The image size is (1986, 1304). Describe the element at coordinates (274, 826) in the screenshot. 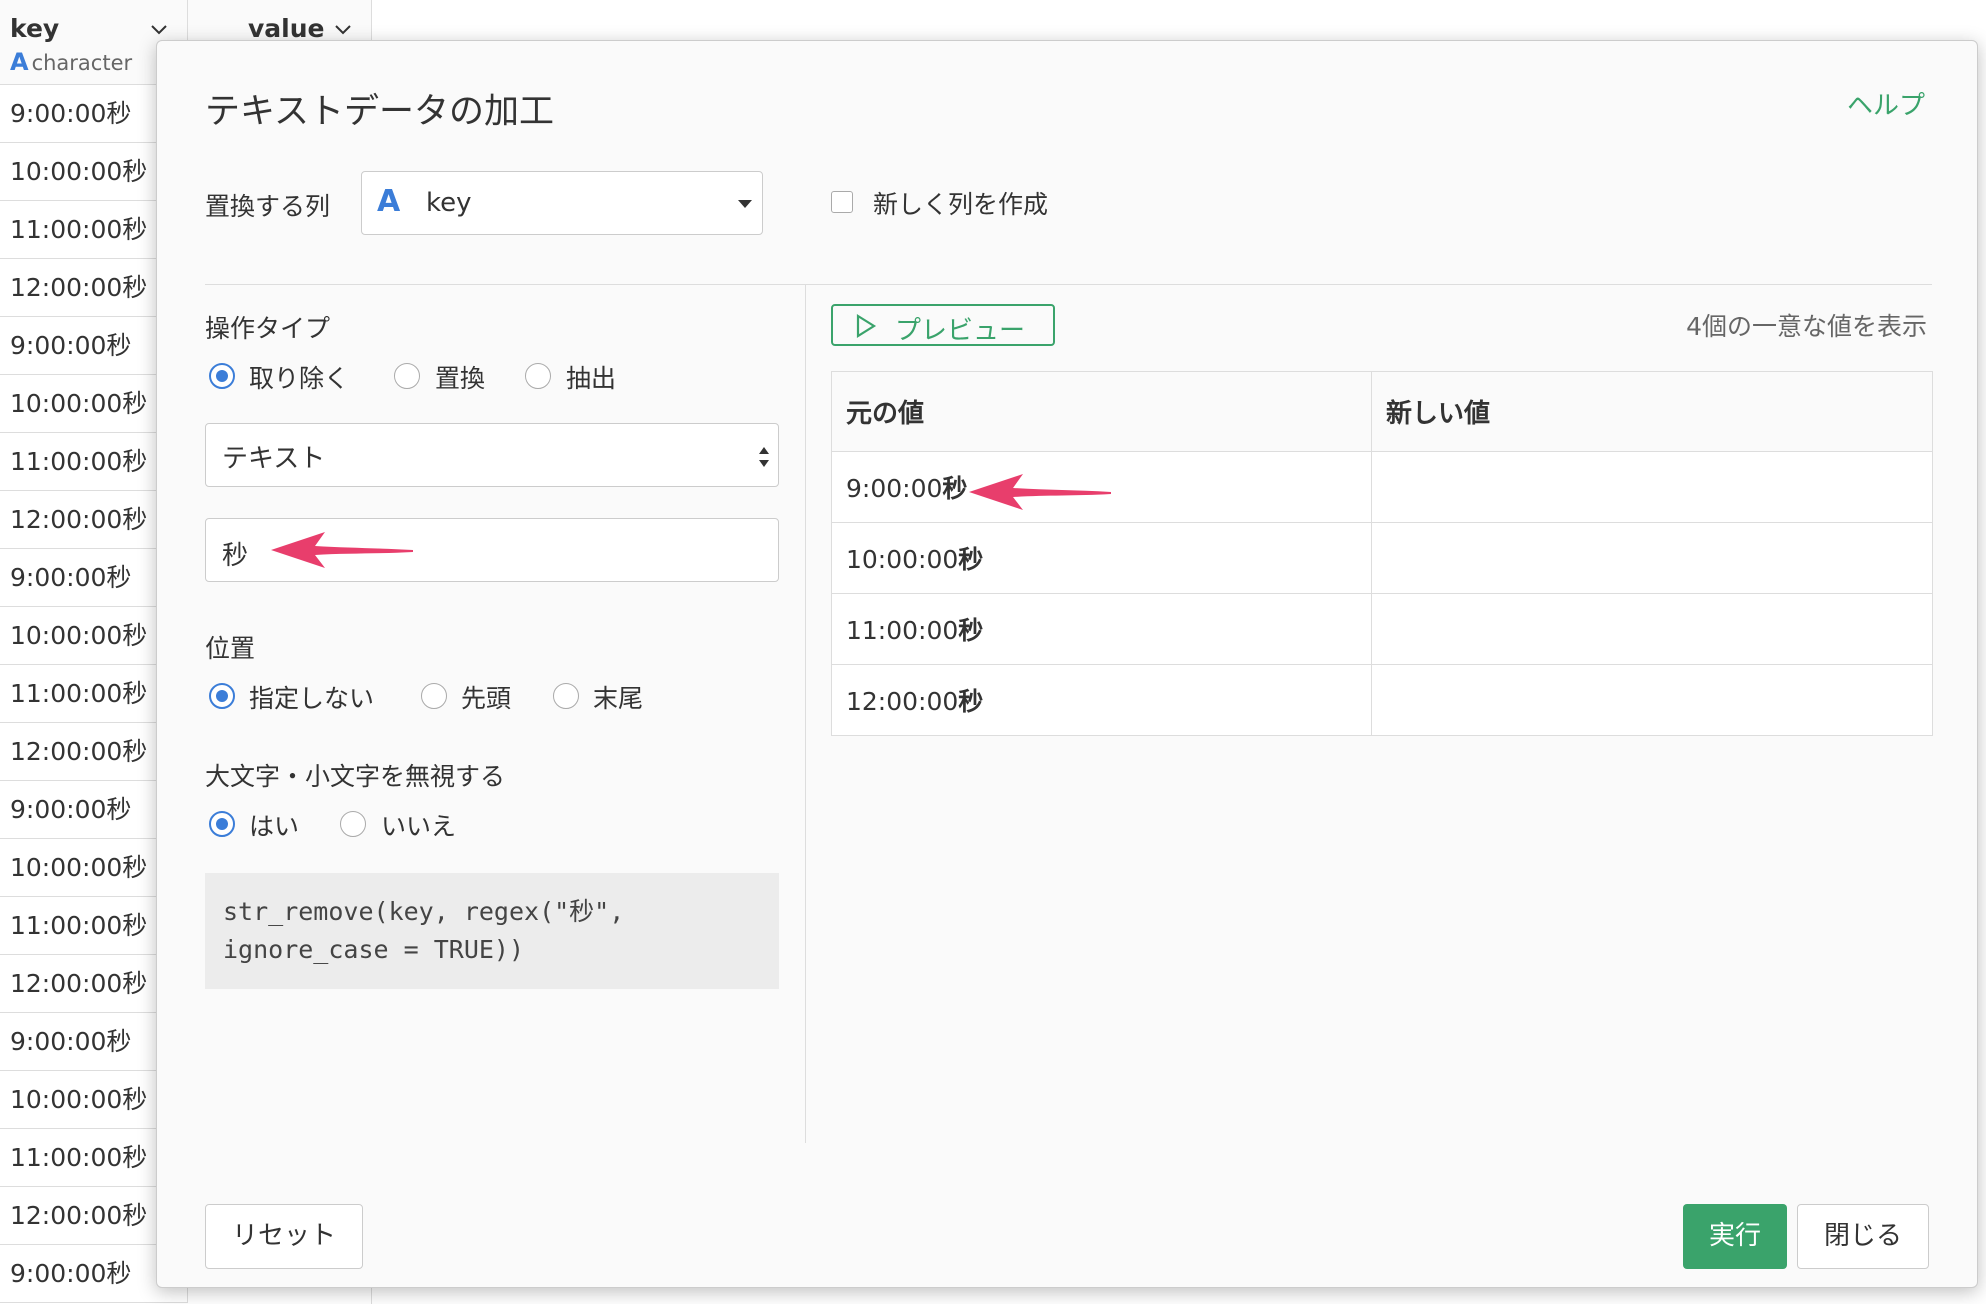

I see `radio-ignore-case-yes-label: はい` at that location.